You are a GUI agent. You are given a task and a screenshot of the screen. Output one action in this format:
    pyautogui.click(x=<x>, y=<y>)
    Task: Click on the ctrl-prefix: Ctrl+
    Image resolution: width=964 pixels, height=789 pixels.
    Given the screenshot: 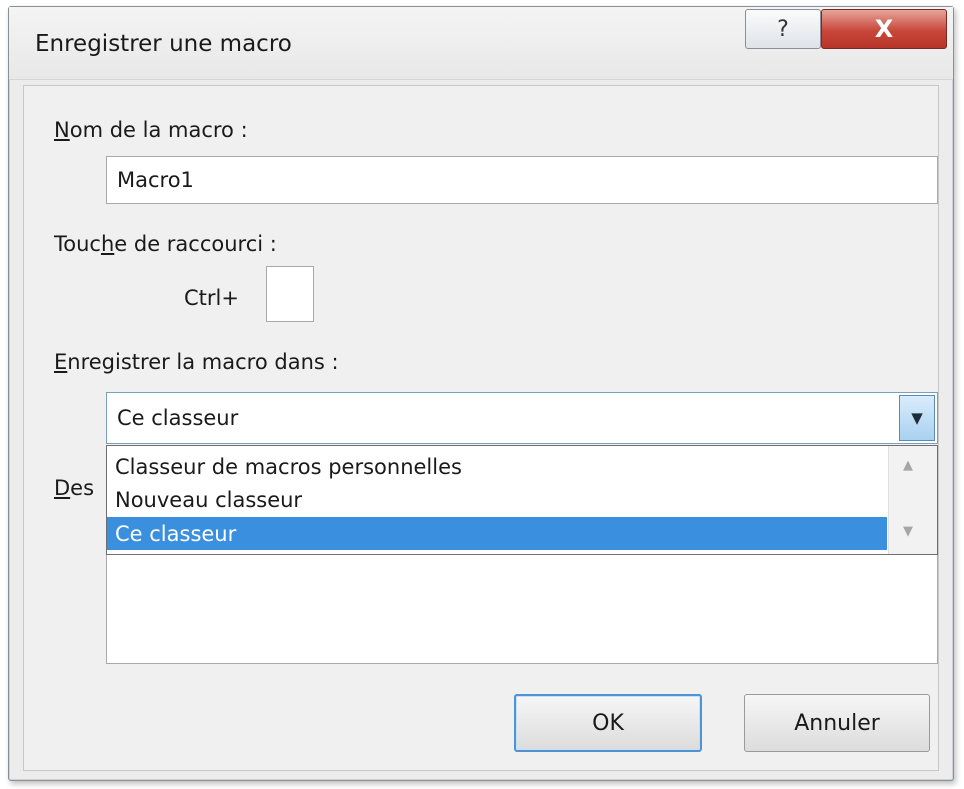 What is the action you would take?
    pyautogui.click(x=211, y=298)
    